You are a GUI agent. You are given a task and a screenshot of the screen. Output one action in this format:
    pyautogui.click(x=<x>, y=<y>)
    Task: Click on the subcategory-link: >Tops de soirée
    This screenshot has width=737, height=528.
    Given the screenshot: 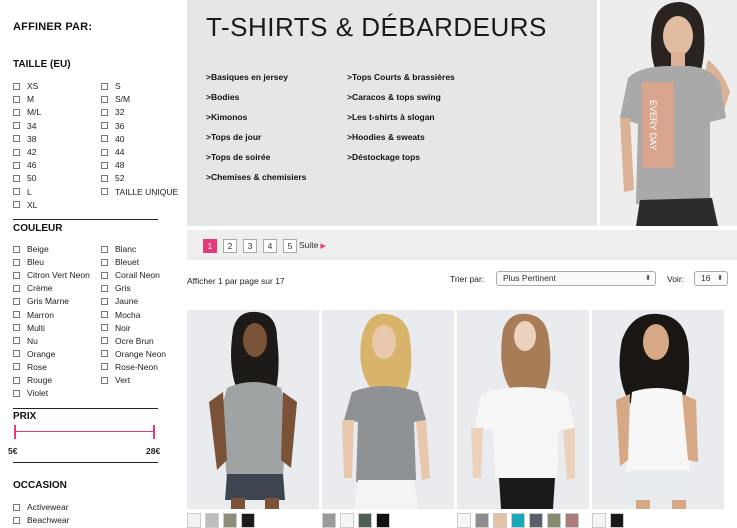 What is the action you would take?
    pyautogui.click(x=238, y=157)
    